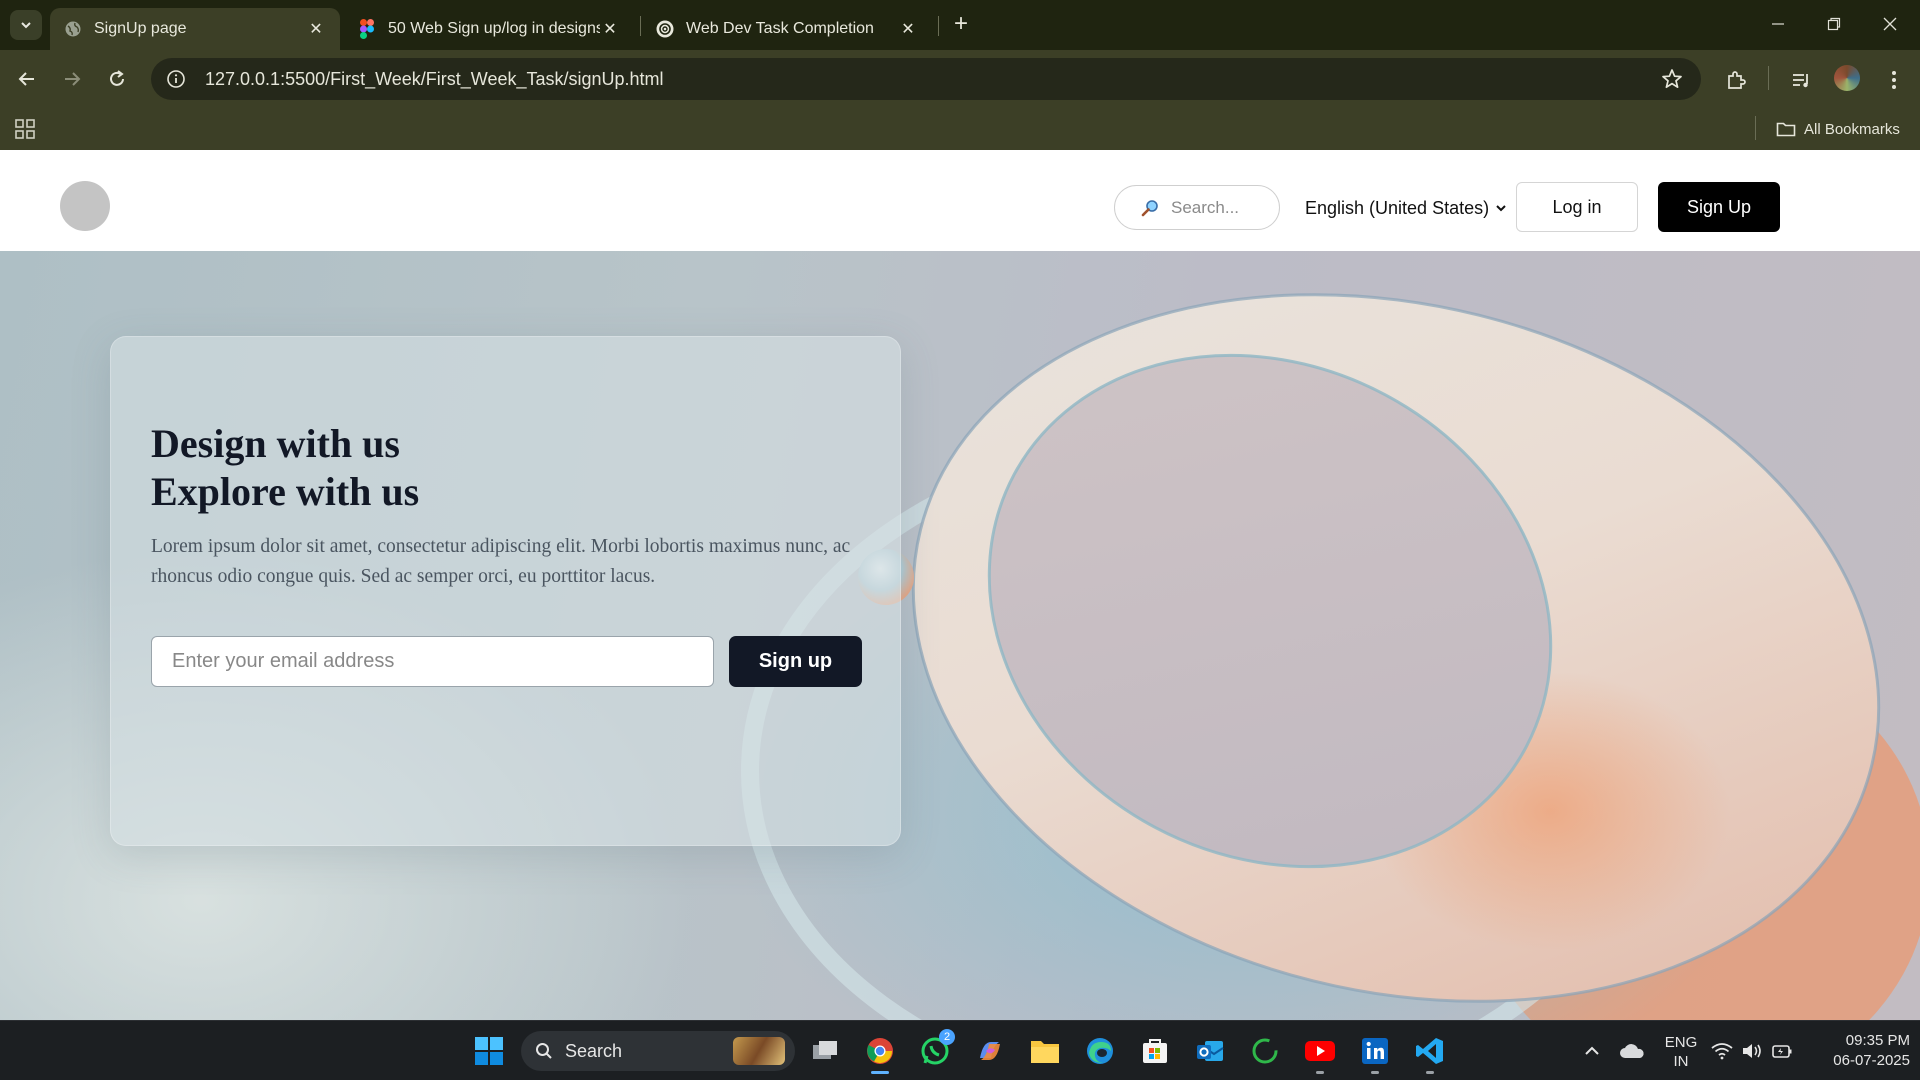  What do you see at coordinates (195, 29) in the screenshot?
I see `tab-signup-page: SignUp page ✕` at bounding box center [195, 29].